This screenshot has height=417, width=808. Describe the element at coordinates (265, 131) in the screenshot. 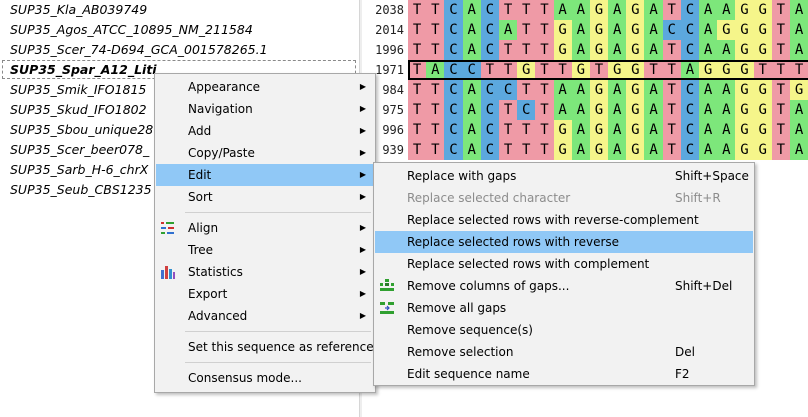

I see `menu-item-add: Add ▶` at that location.